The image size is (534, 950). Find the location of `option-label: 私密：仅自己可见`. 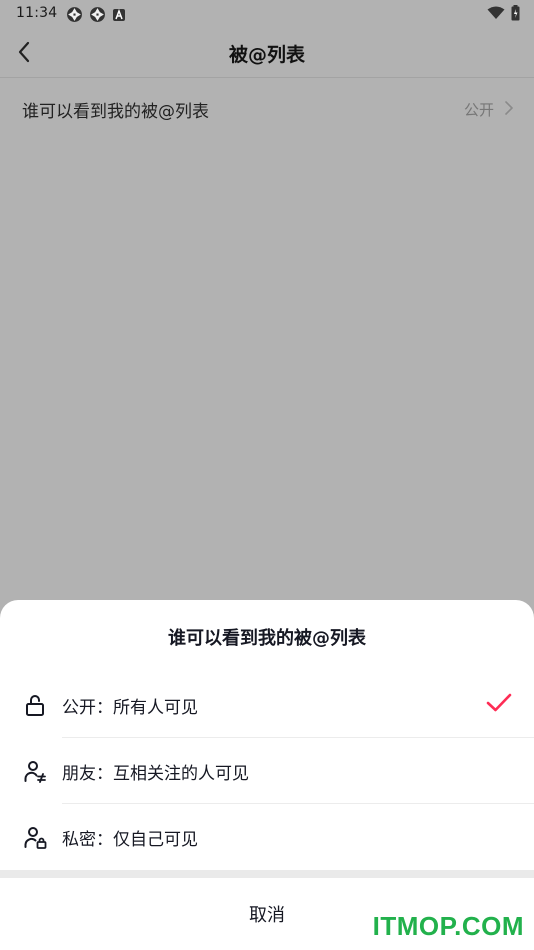

option-label: 私密：仅自己可见 is located at coordinates (130, 840).